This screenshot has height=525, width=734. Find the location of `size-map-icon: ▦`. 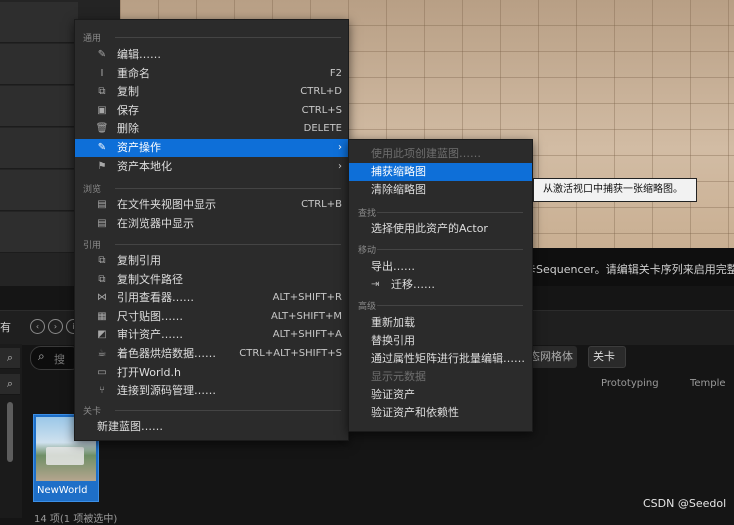

size-map-icon: ▦ is located at coordinates (102, 316).